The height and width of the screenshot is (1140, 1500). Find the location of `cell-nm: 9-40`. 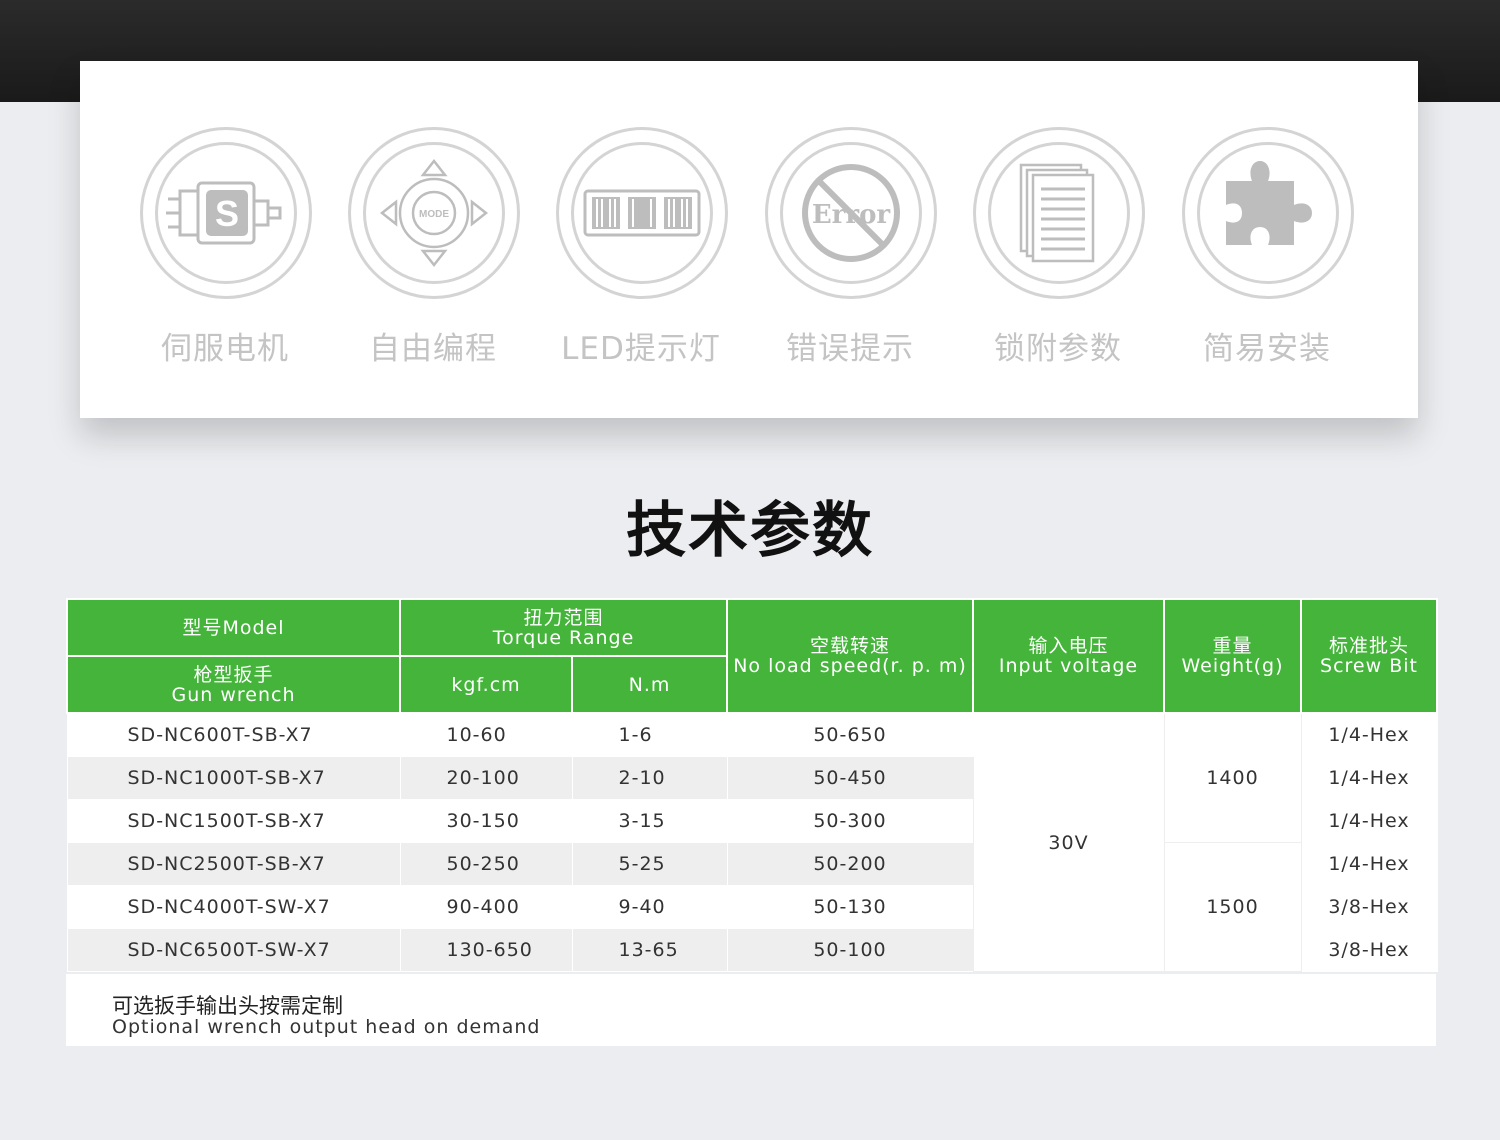

cell-nm: 9-40 is located at coordinates (649, 907).